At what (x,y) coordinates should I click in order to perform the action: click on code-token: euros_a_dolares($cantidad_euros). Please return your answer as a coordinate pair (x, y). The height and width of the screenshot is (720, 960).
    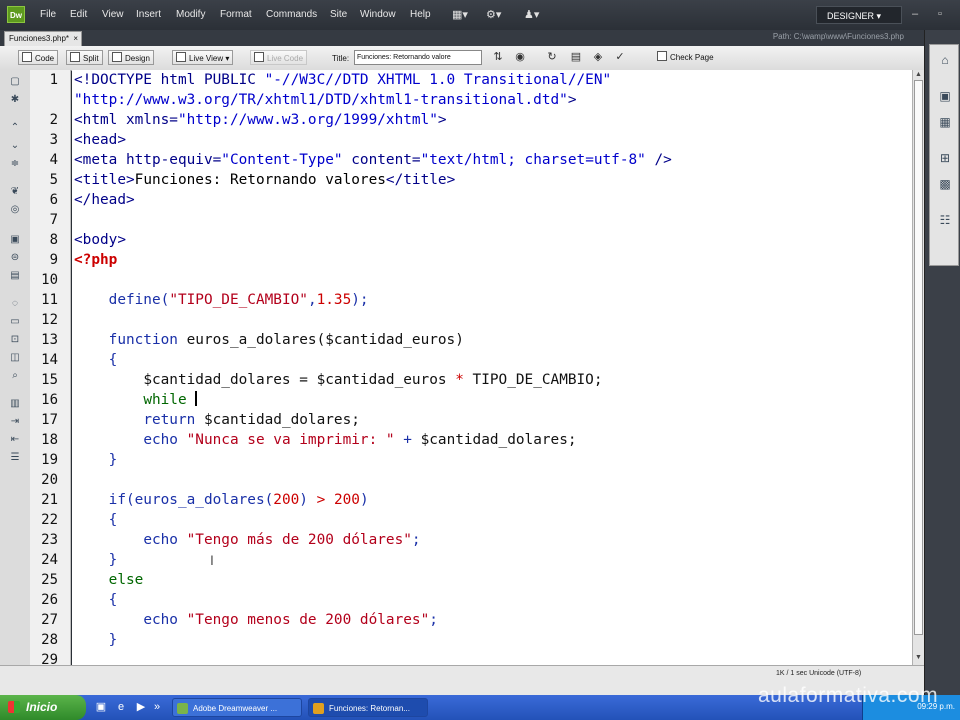
    Looking at the image, I should click on (325, 340).